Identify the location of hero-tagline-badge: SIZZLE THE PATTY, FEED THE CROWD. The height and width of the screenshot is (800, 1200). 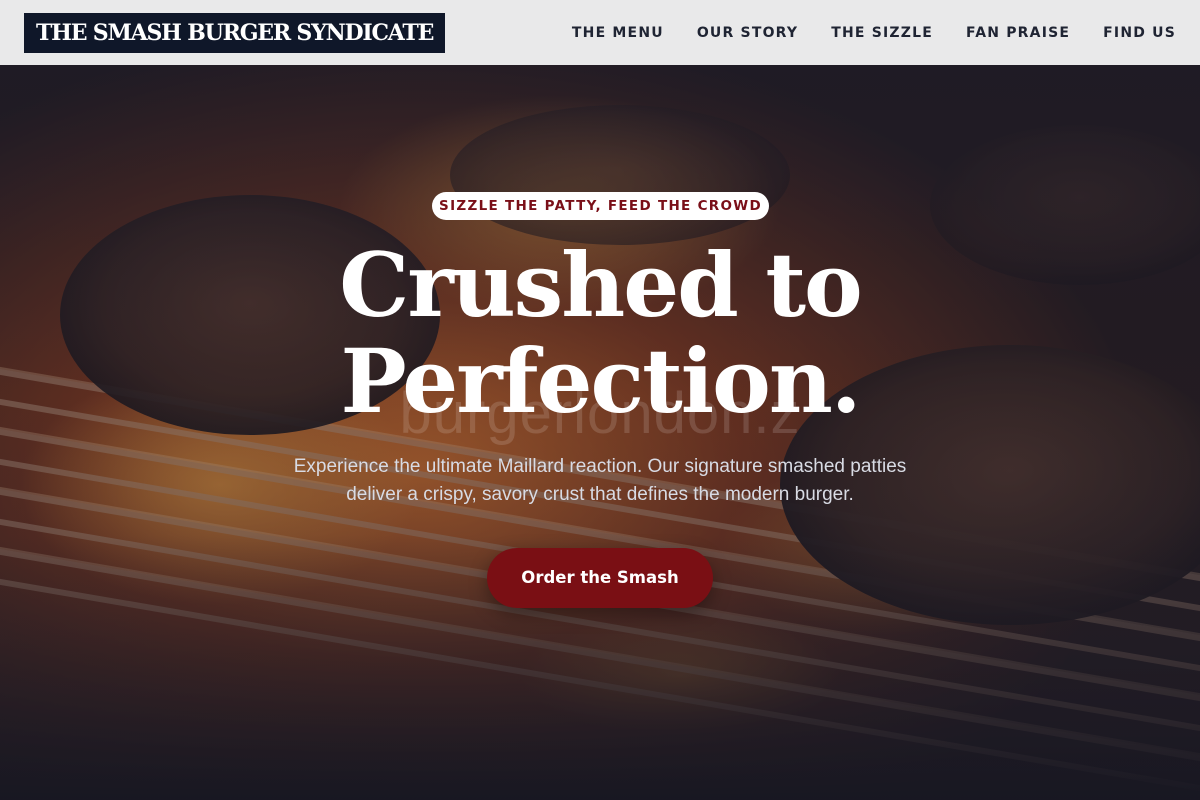
(600, 206).